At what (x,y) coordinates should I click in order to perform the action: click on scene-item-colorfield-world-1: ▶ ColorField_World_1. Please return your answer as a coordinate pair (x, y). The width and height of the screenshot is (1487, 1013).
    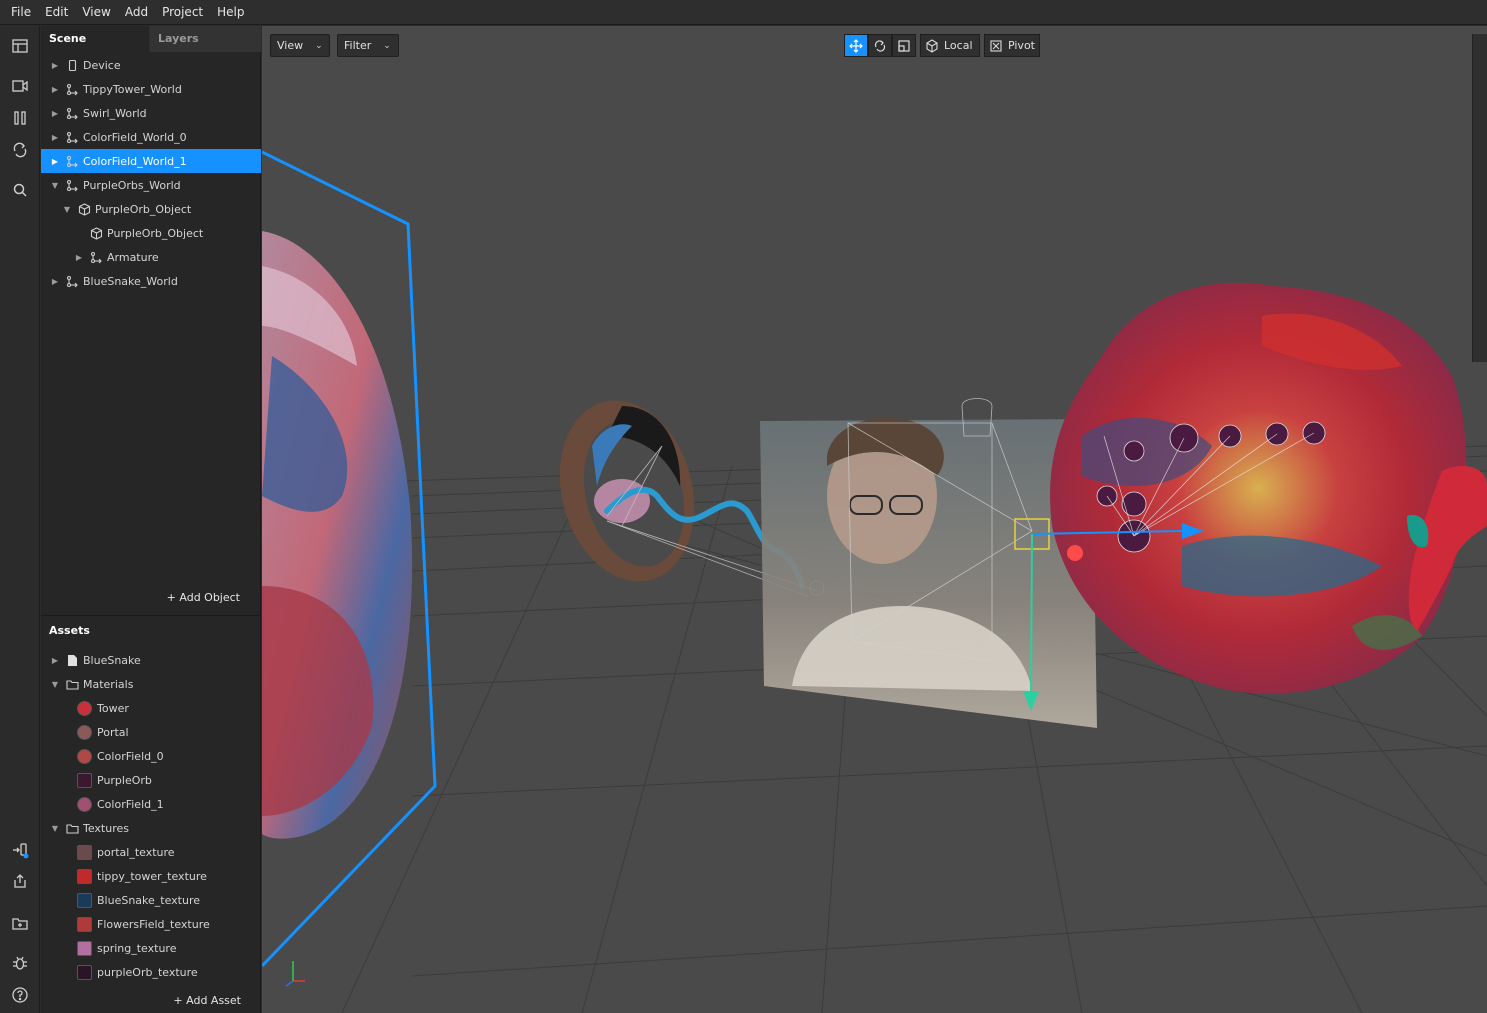
    Looking at the image, I should click on (151, 161).